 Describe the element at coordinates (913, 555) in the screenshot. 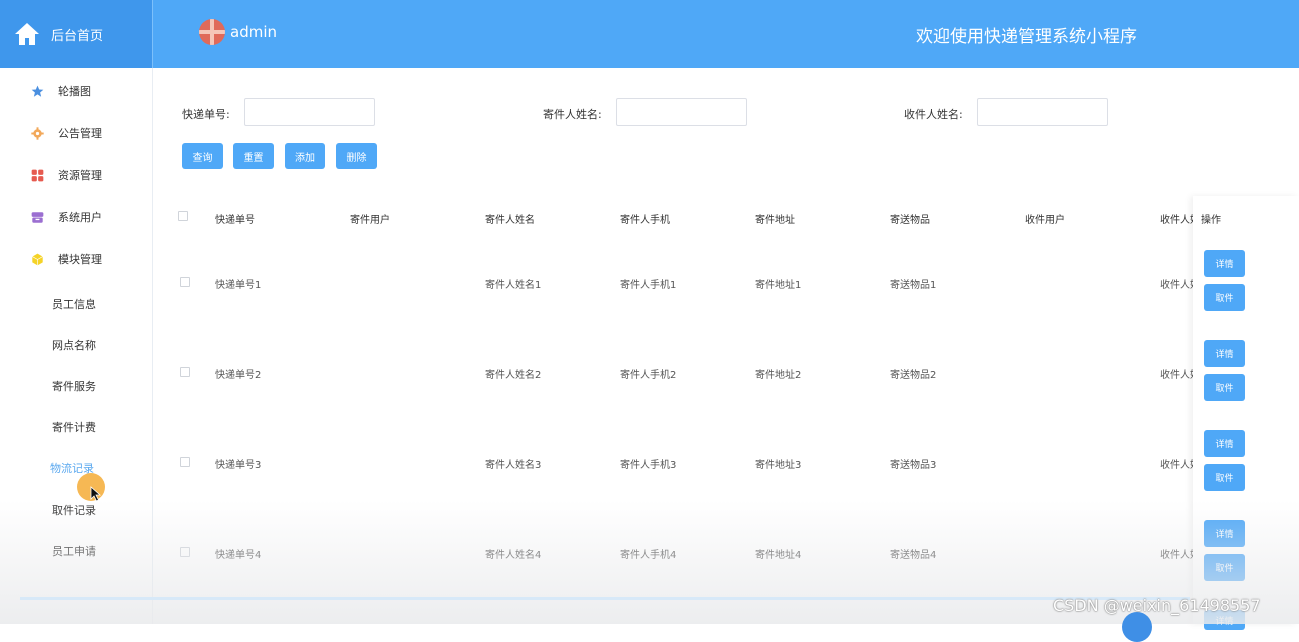

I see `table-cell: 寄送物品4` at that location.